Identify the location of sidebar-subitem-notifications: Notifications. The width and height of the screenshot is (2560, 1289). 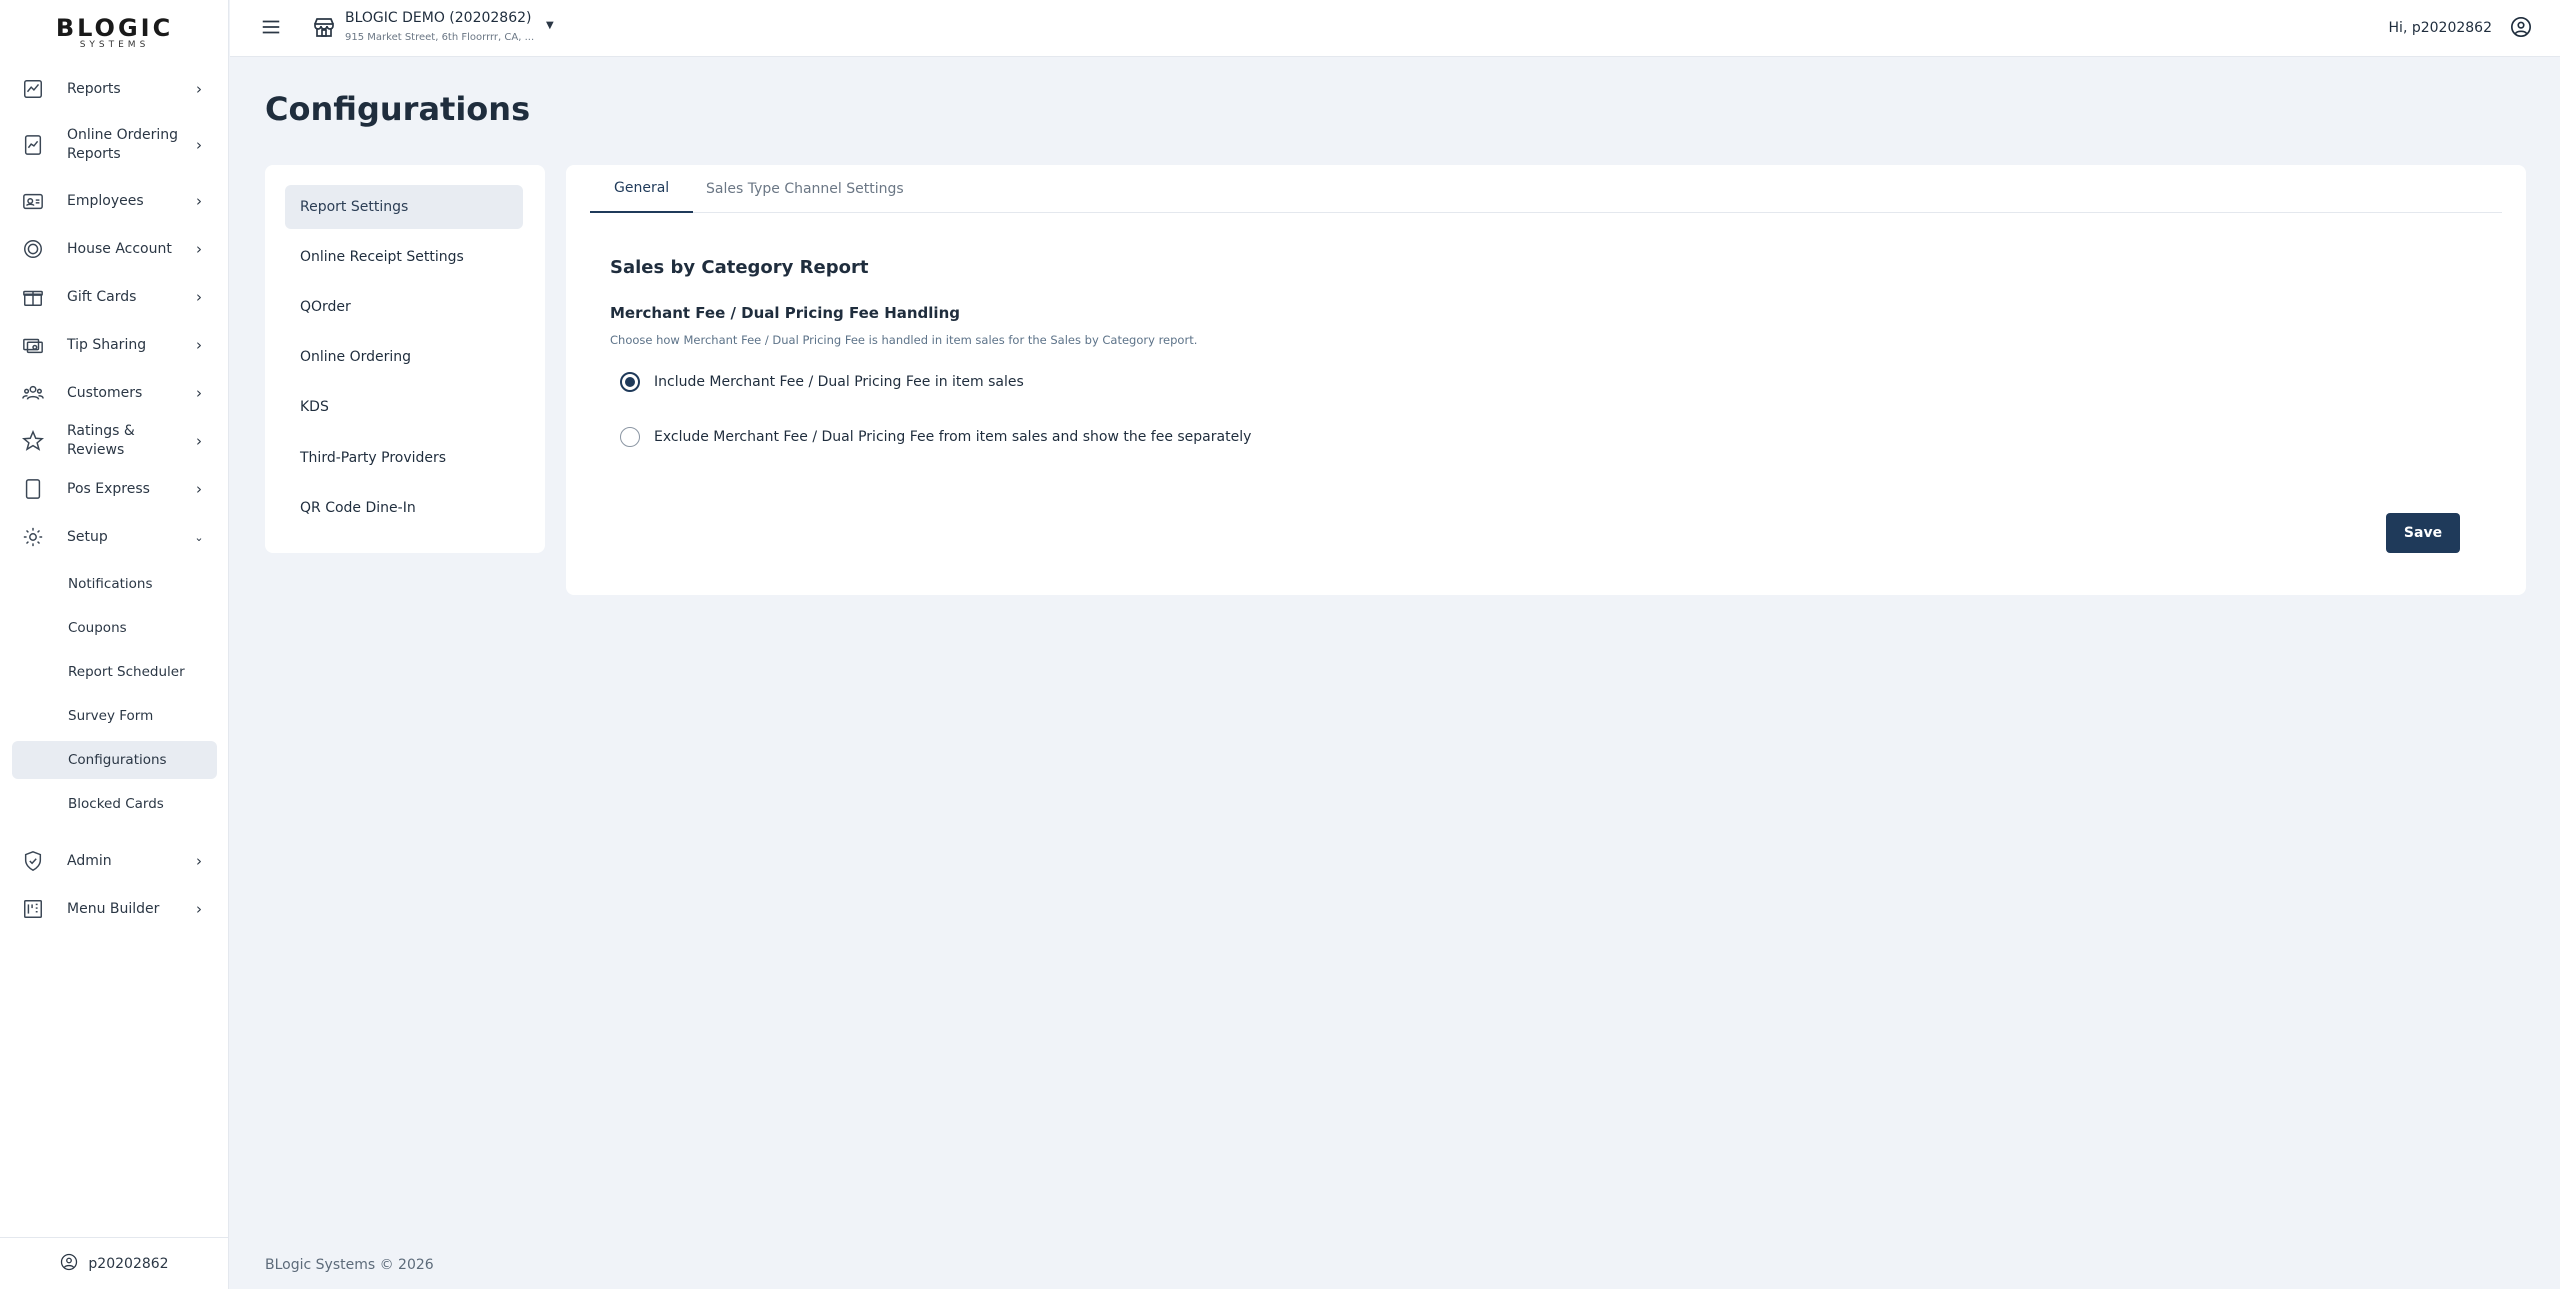
(114, 584).